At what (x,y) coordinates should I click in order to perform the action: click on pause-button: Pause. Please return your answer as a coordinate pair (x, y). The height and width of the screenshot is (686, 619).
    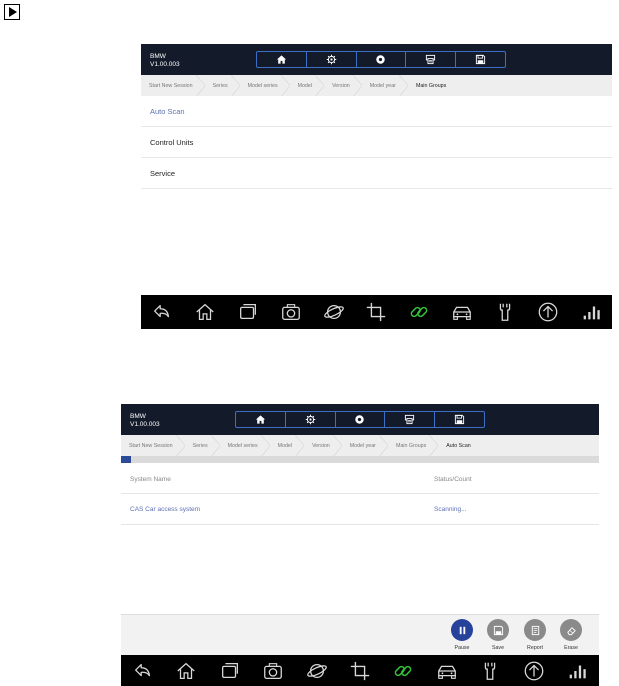
    Looking at the image, I should click on (462, 635).